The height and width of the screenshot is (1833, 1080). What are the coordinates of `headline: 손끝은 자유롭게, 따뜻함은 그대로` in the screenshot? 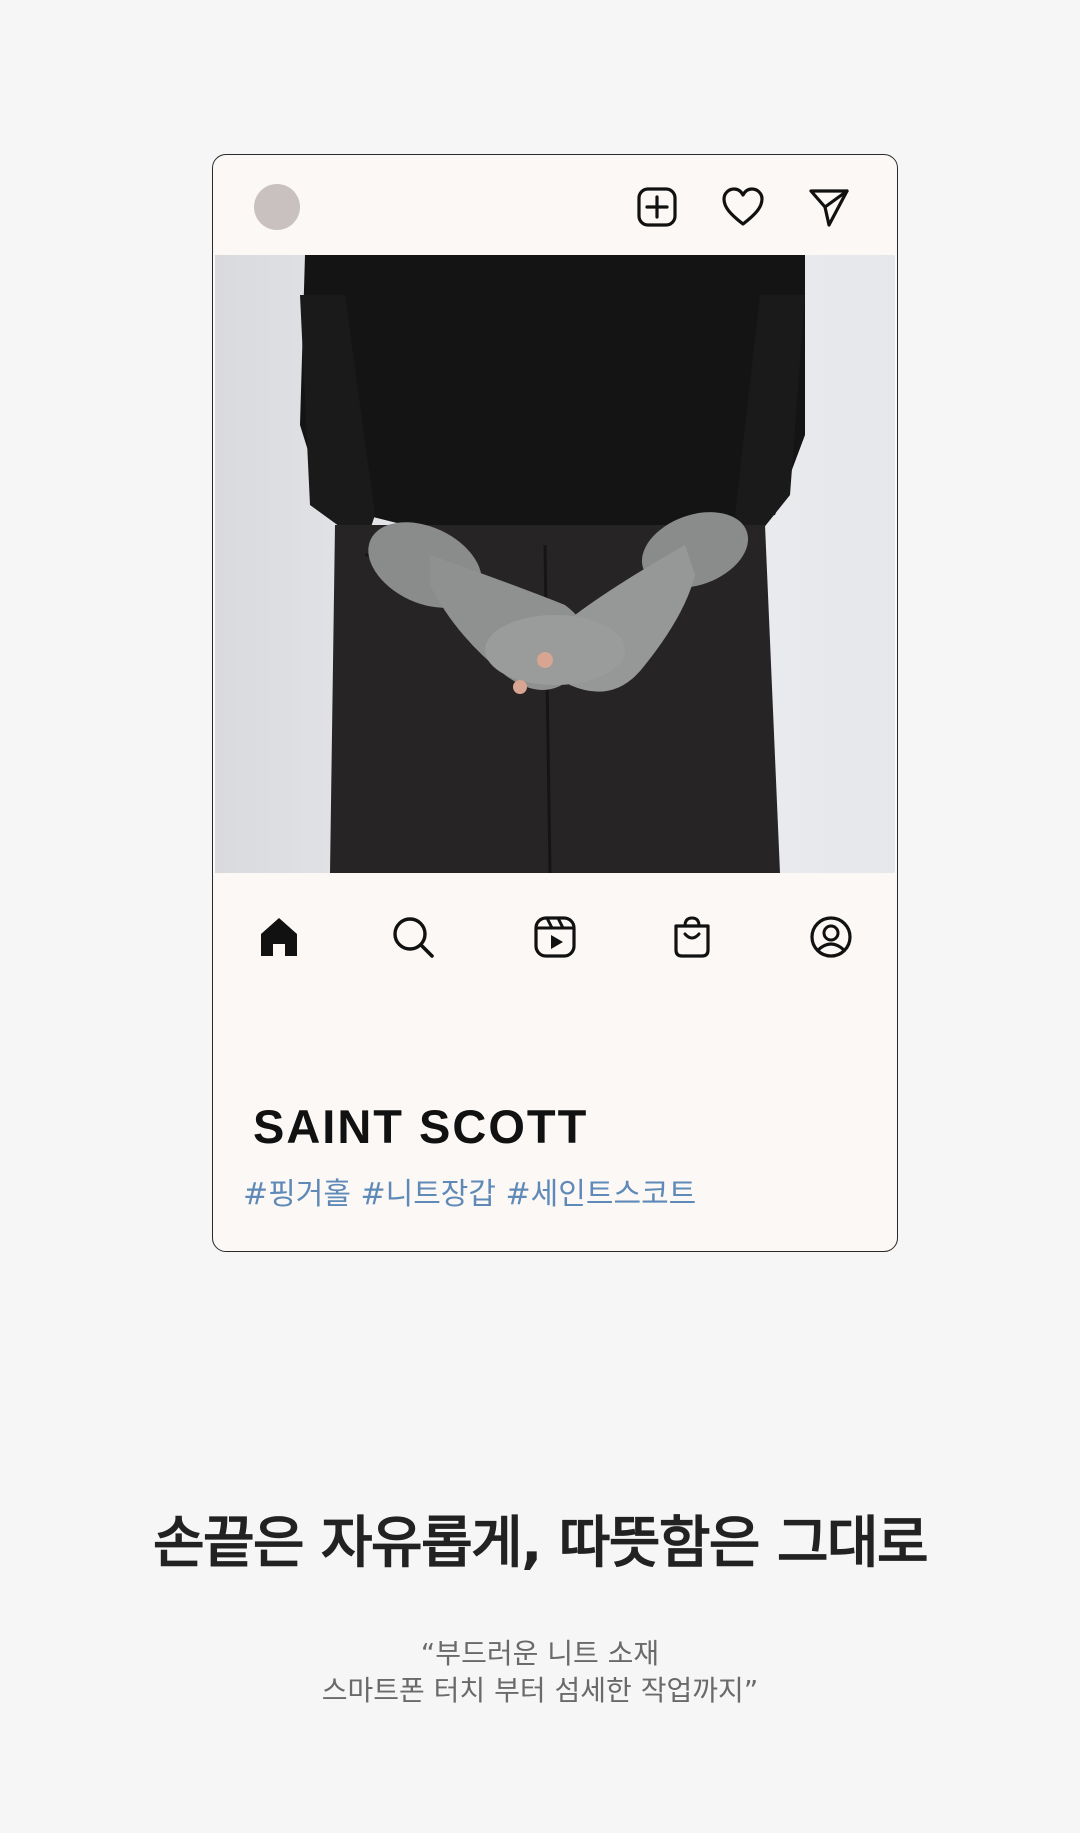 It's located at (540, 1543).